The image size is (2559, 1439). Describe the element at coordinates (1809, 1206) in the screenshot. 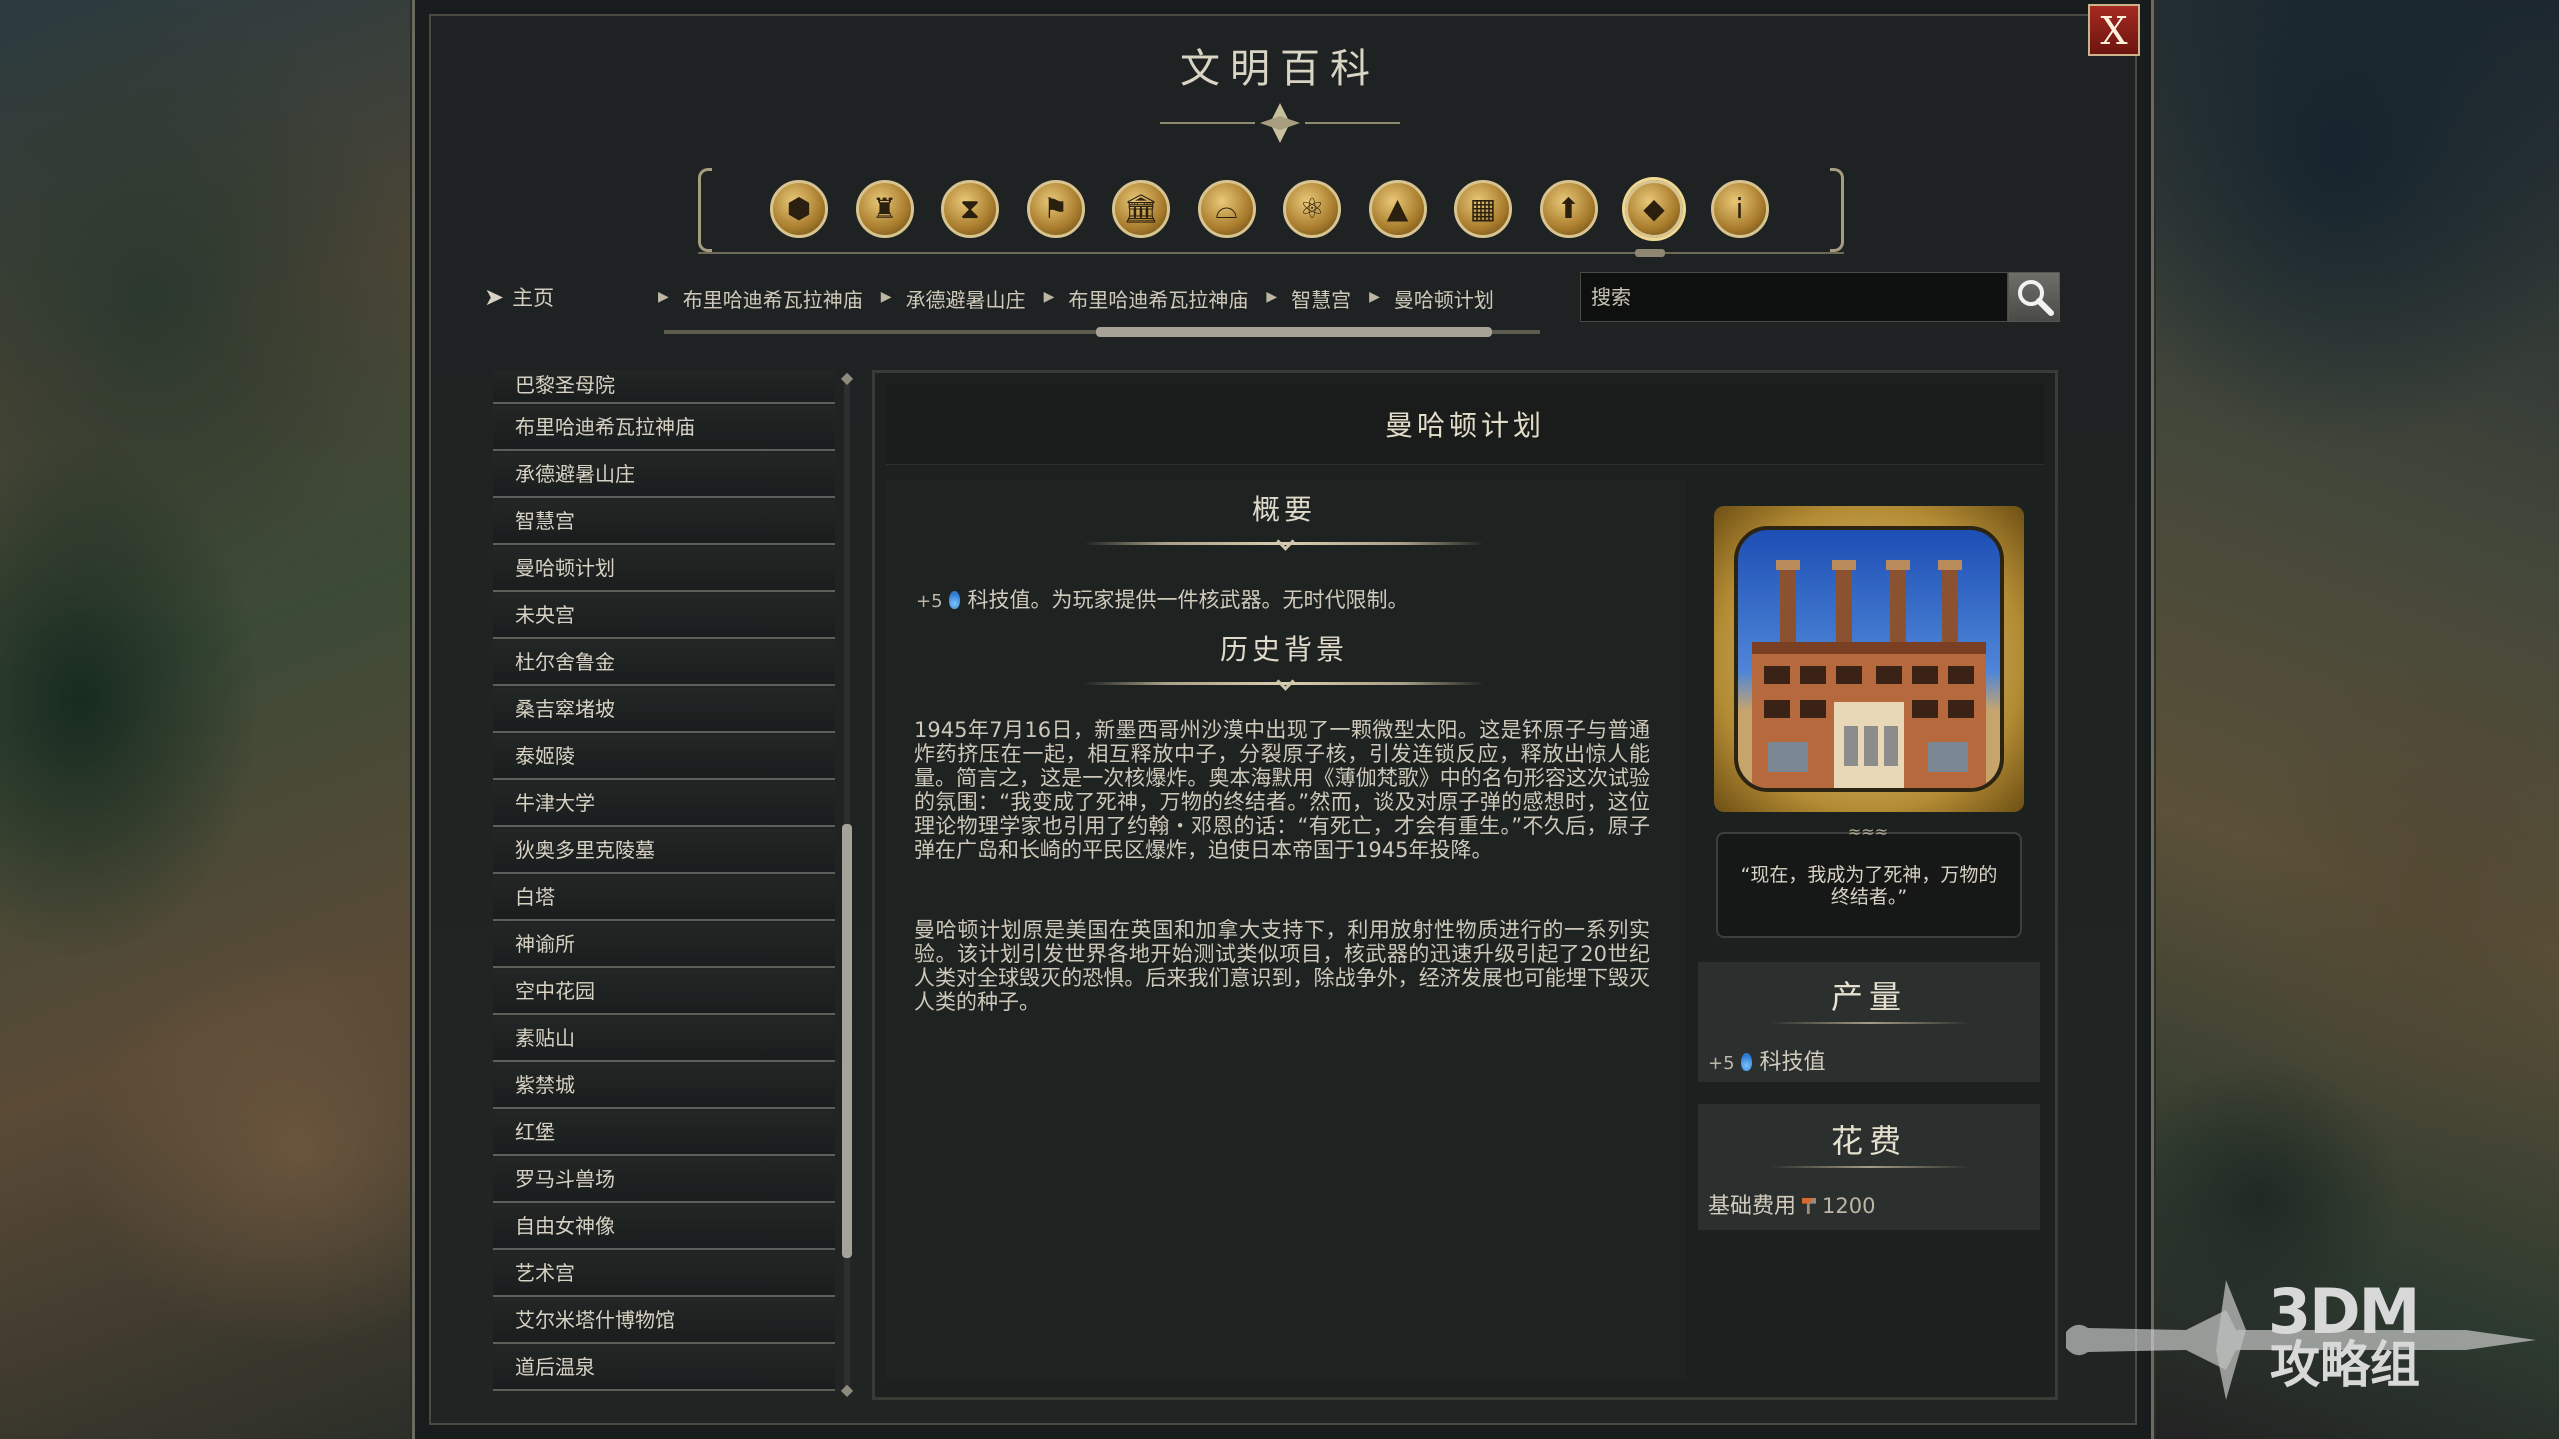

I see `production-icon` at that location.